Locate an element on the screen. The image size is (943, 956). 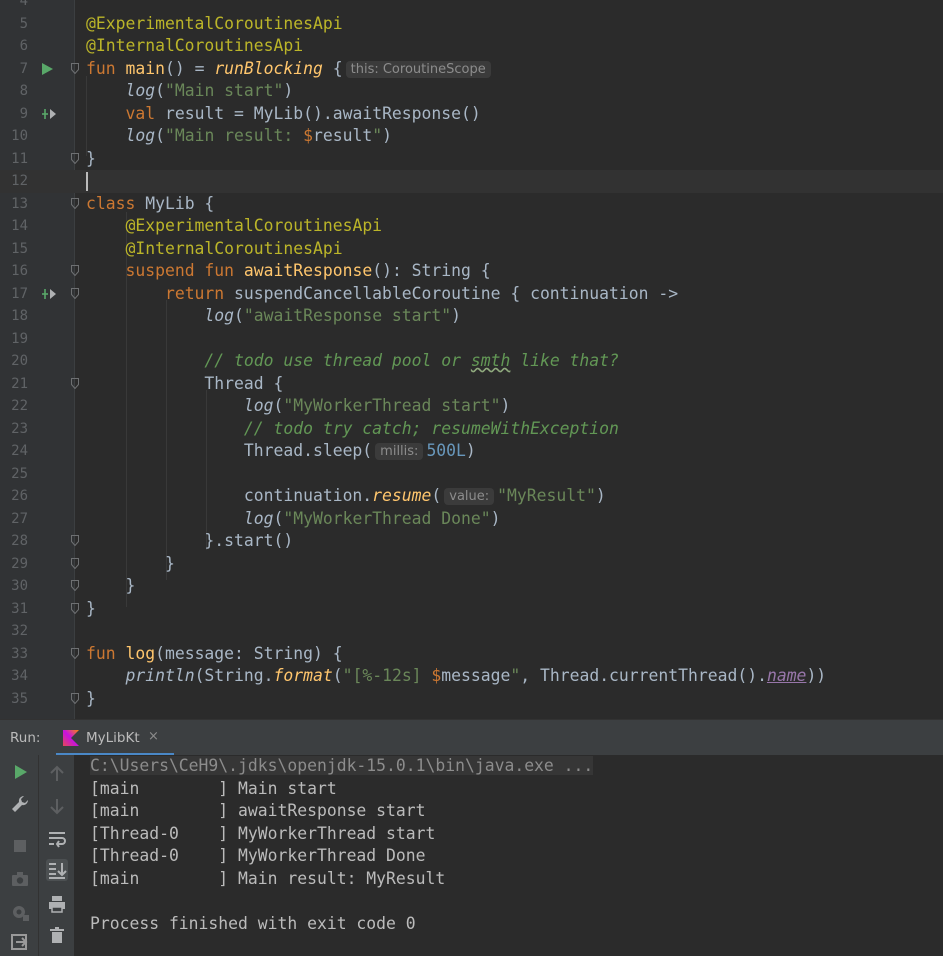
code-line: 19 is located at coordinates (471, 339).